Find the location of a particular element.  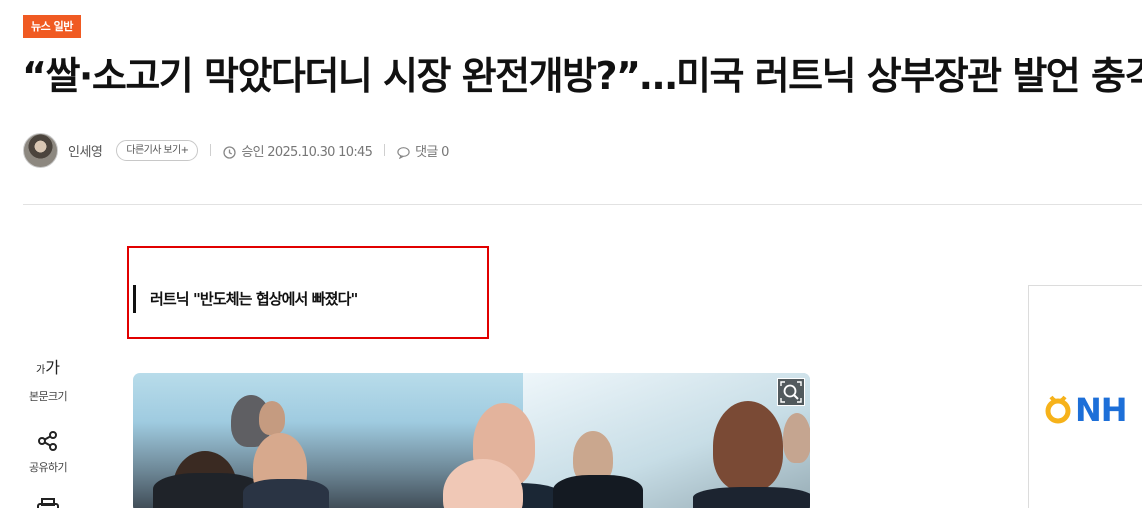

print-icon is located at coordinates (48, 503).